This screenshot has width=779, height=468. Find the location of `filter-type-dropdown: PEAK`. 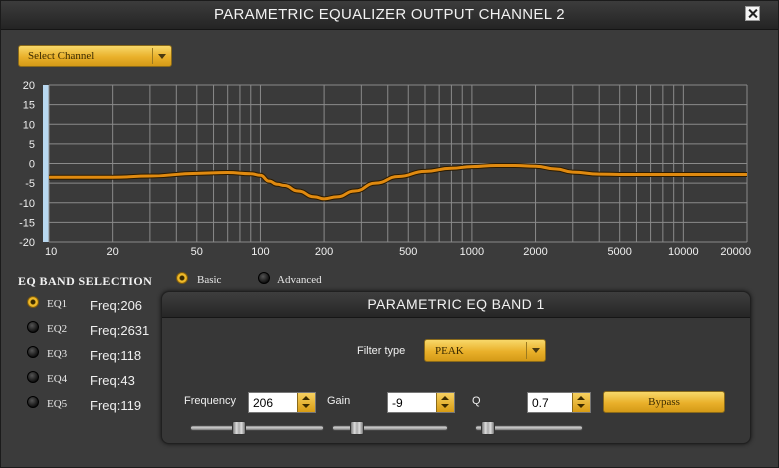

filter-type-dropdown: PEAK is located at coordinates (485, 350).